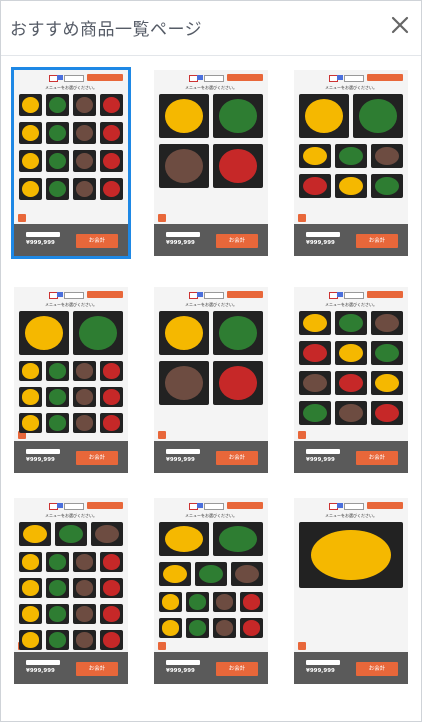  I want to click on layout-option-8: メニューをお選びください。 ¥999,999 お会計, so click(211, 591).